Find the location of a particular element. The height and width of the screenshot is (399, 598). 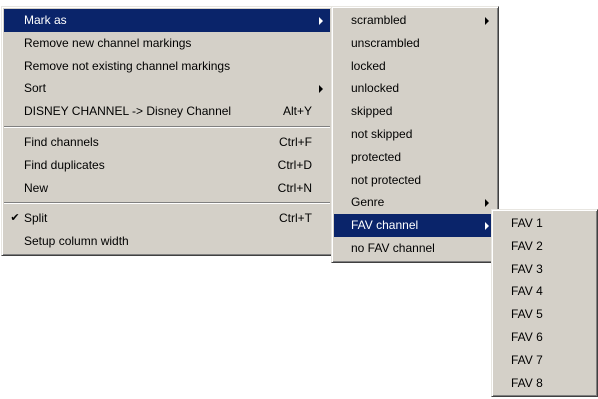

menu-item-shortcut: Ctrl+T is located at coordinates (295, 218).